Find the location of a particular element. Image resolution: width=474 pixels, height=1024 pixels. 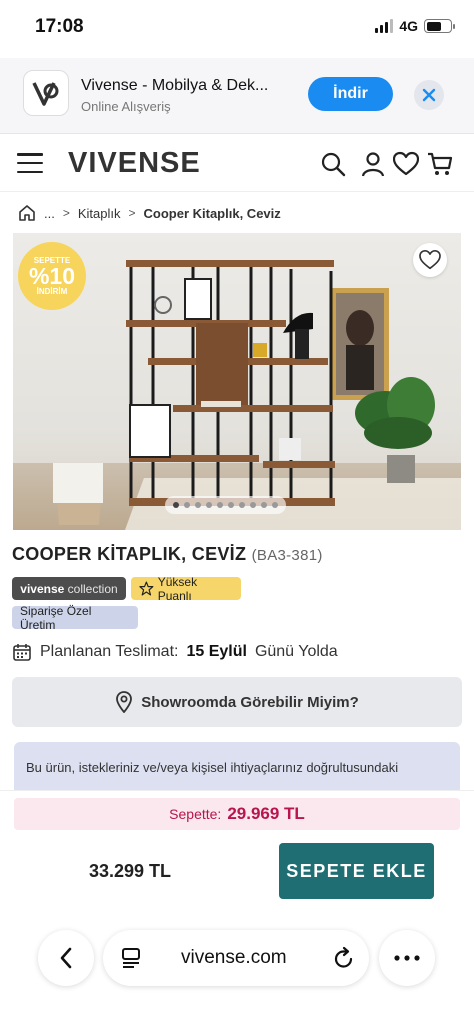

high-rating-badge: Yüksek Puanlı is located at coordinates (186, 588).